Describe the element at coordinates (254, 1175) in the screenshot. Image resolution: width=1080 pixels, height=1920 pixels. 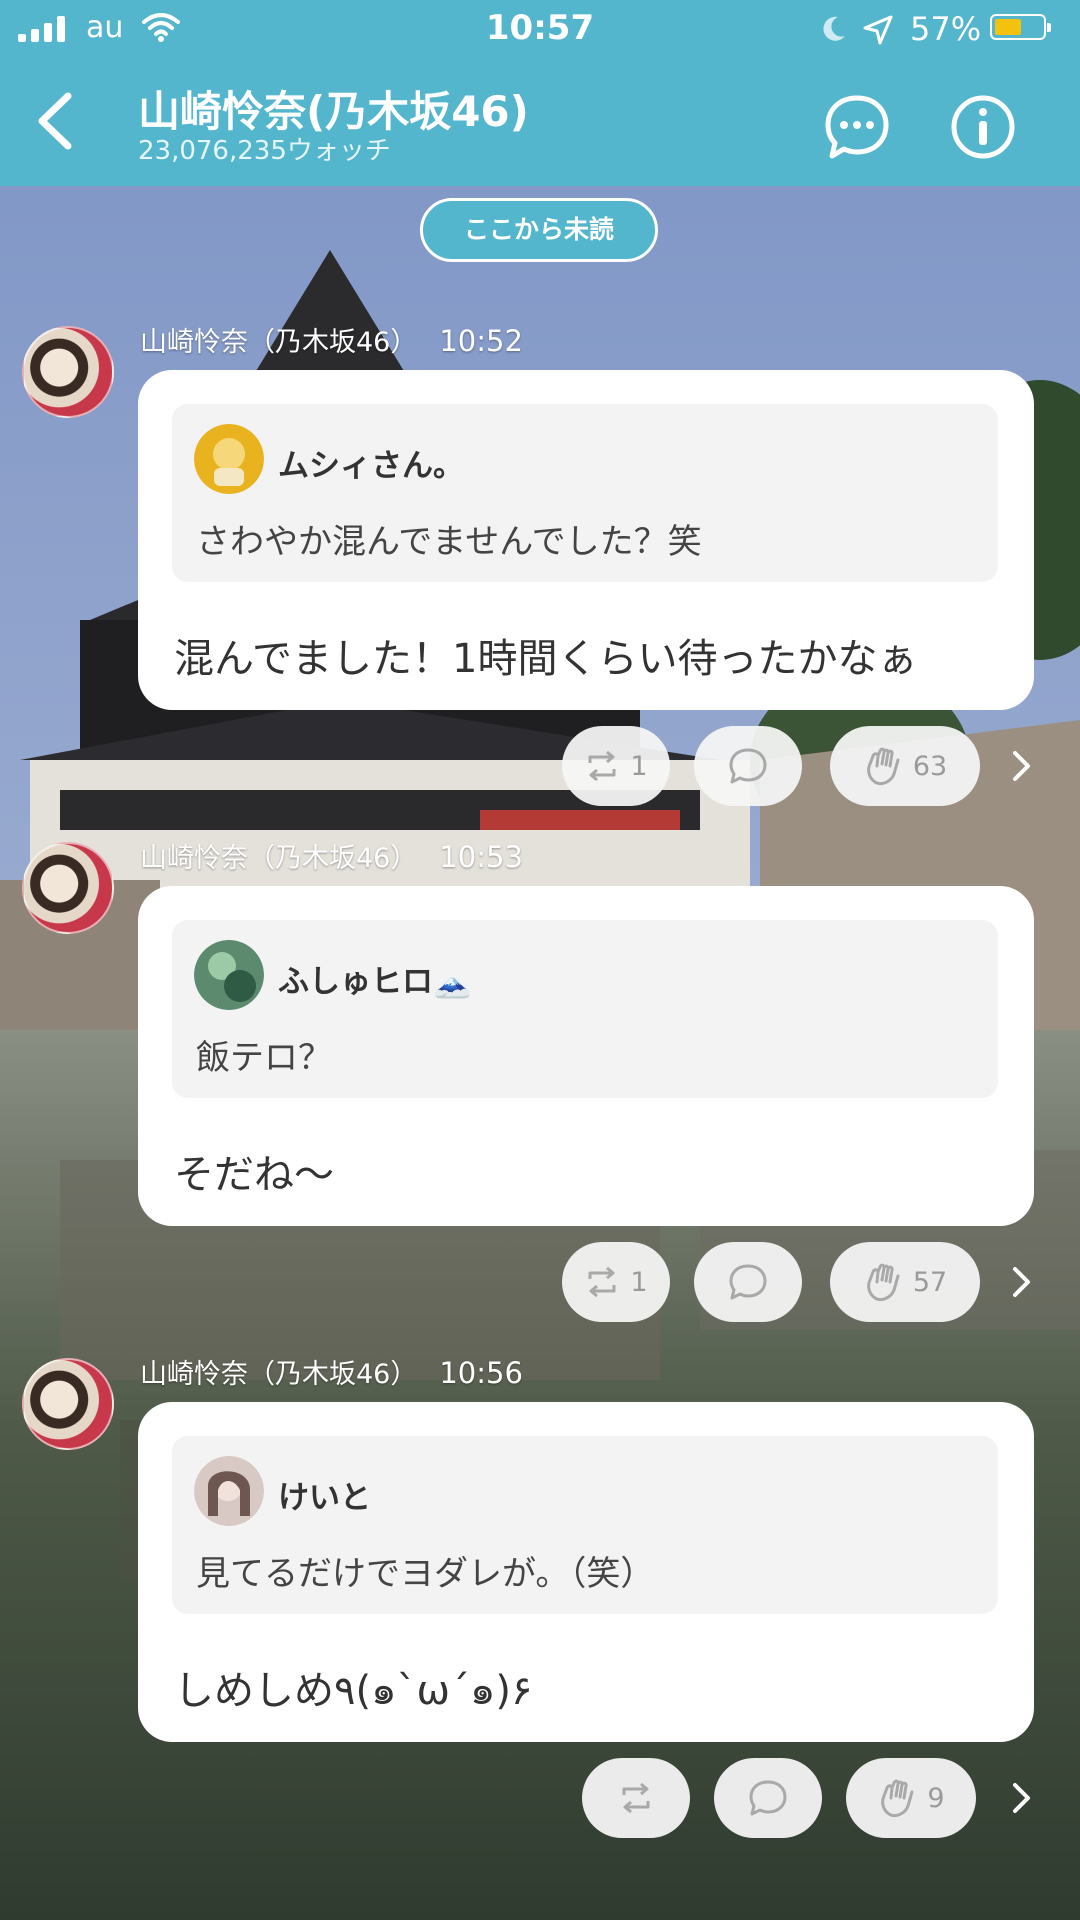
I see `reply-text: そだね〜` at that location.